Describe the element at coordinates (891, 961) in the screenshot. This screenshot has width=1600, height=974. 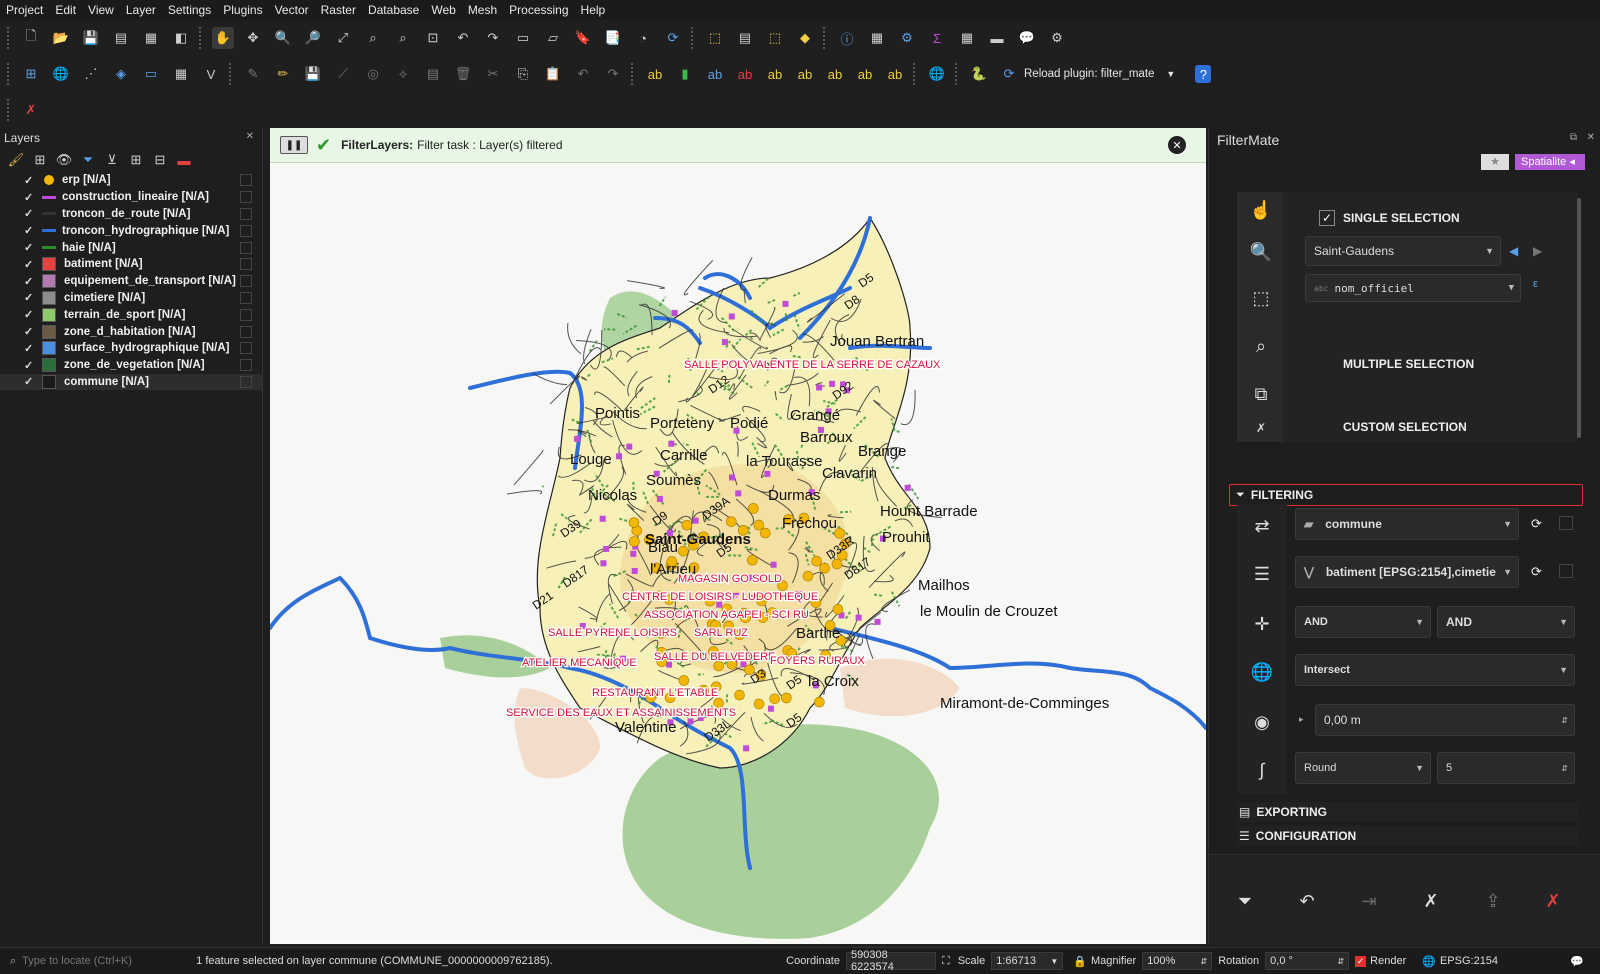
I see `coordinate-field: 590308 6223574` at that location.